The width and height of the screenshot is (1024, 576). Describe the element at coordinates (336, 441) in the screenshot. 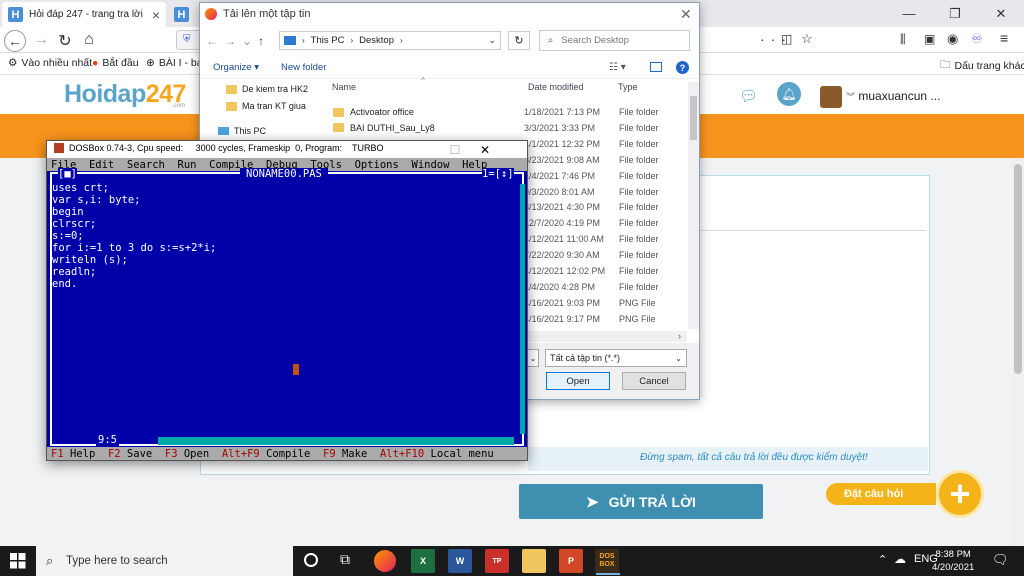

I see `editor-hscrollbar` at that location.